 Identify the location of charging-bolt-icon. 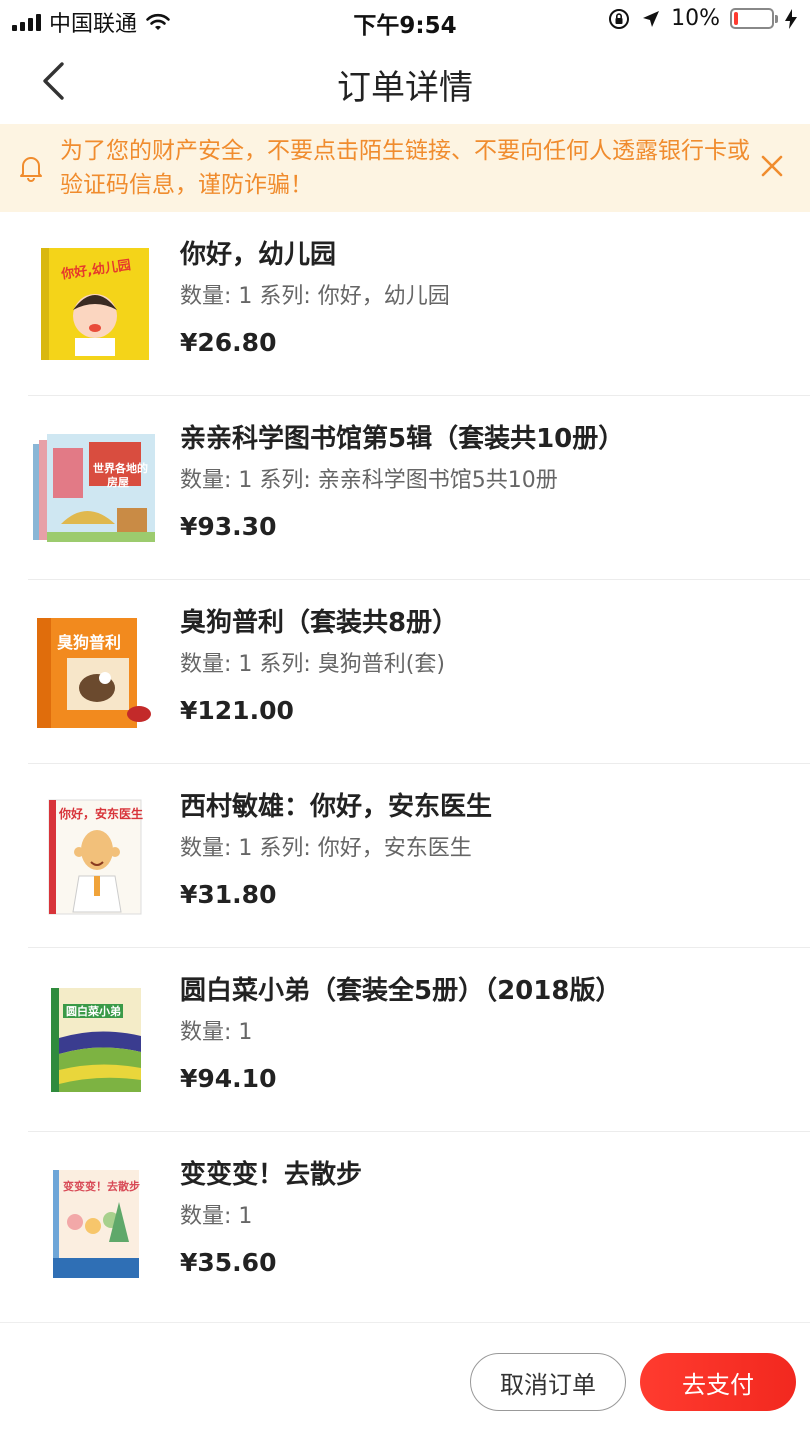
(791, 18).